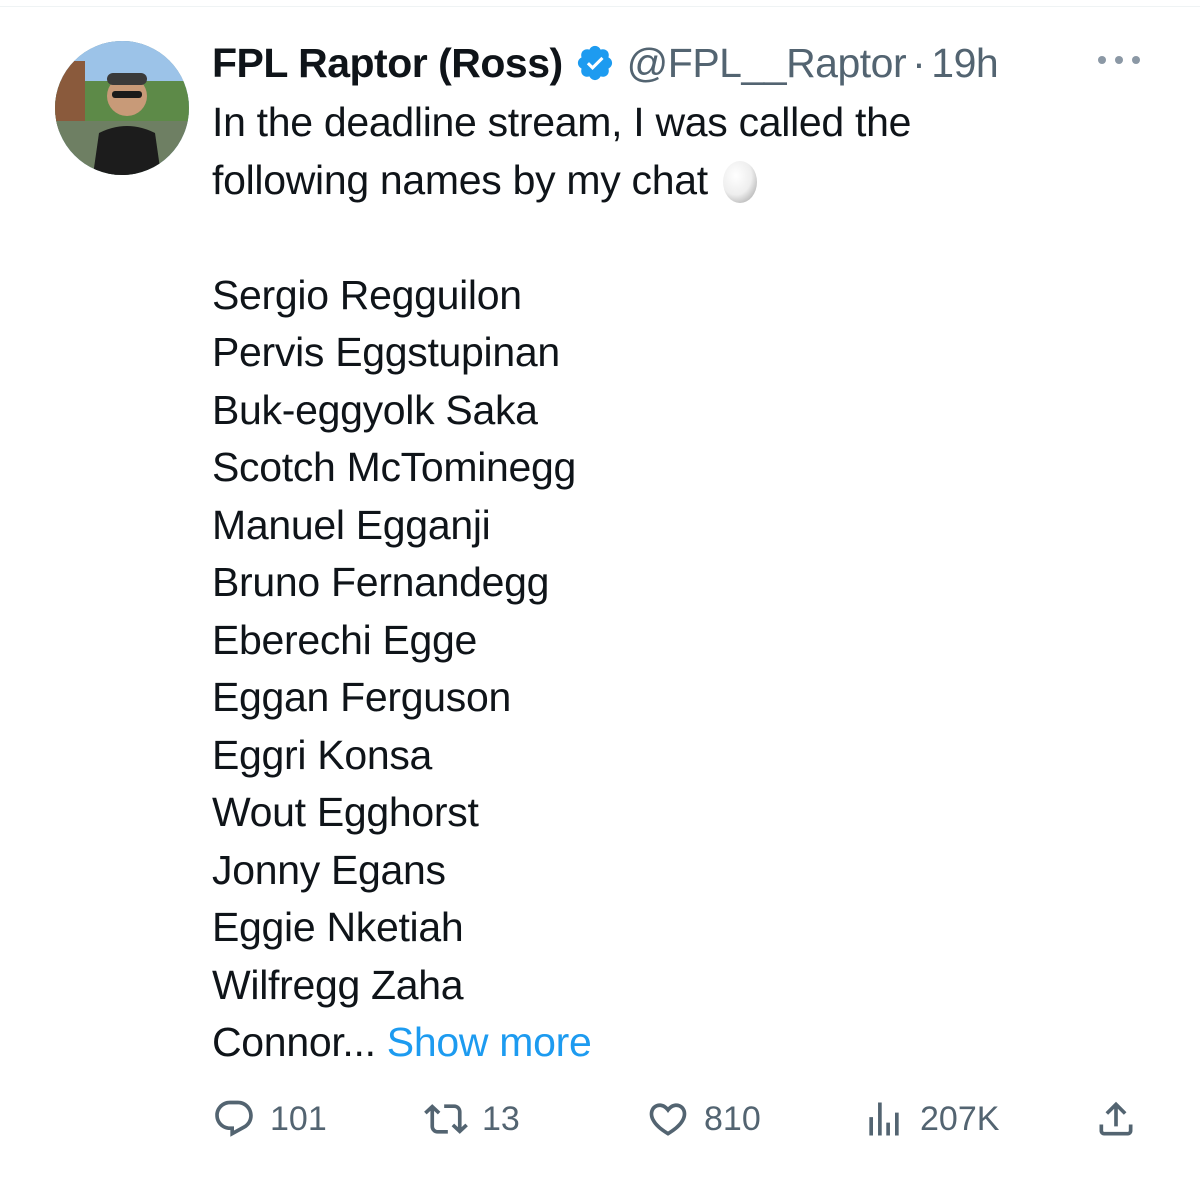 This screenshot has width=1200, height=1177. Describe the element at coordinates (732, 1118) in the screenshot. I see `like-count: 810` at that location.